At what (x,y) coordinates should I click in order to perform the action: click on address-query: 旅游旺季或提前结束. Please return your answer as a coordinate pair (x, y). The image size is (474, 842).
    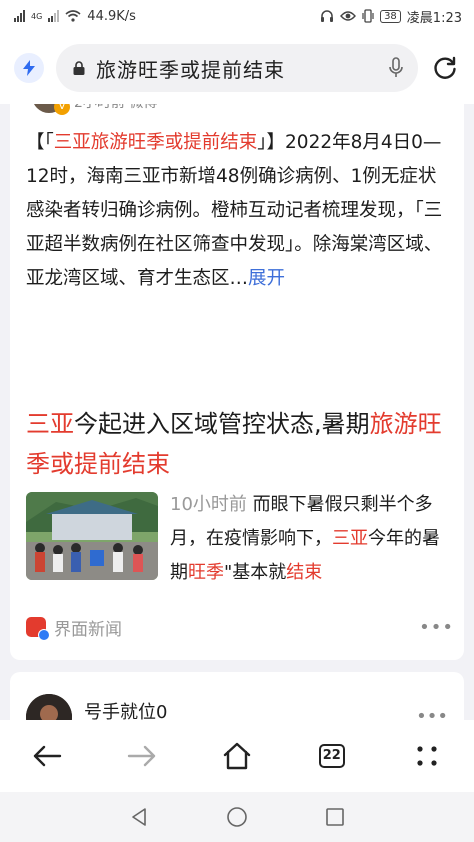
    Looking at the image, I should click on (237, 68).